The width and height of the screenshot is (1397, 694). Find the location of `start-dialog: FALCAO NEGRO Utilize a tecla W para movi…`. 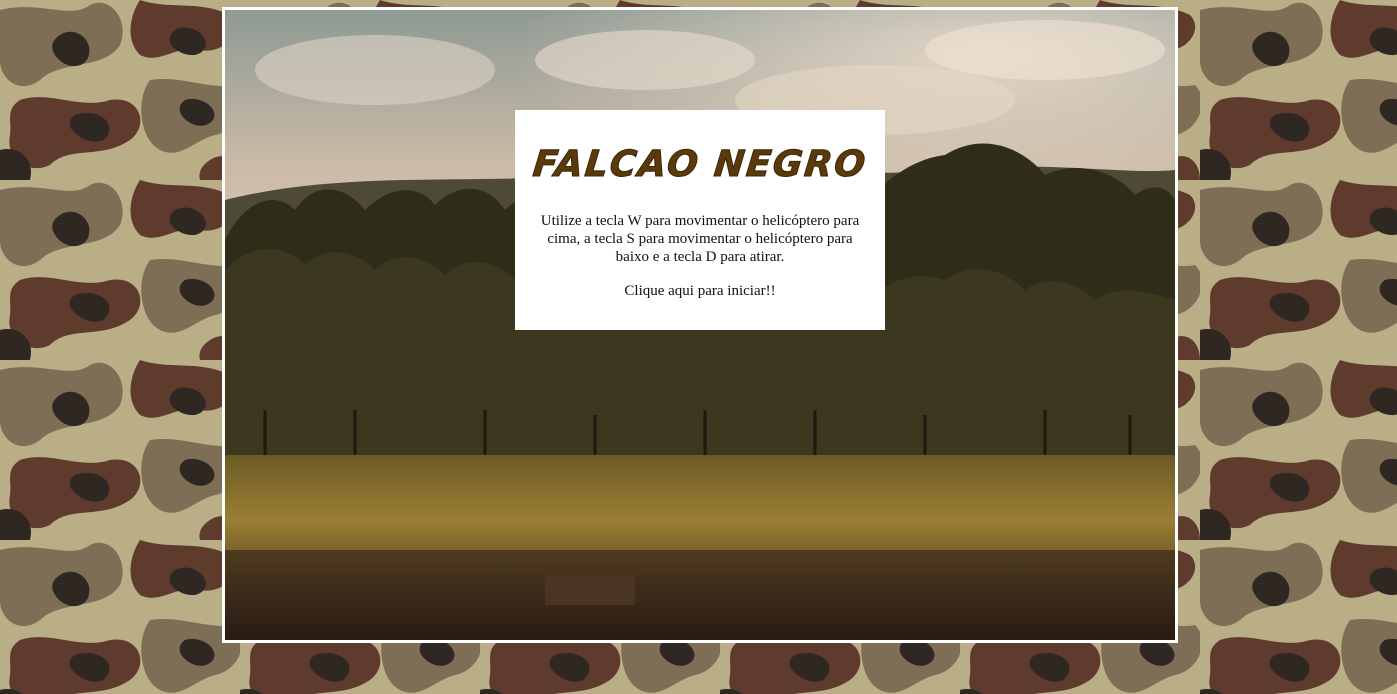

start-dialog: FALCAO NEGRO Utilize a tecla W para movi… is located at coordinates (700, 220).